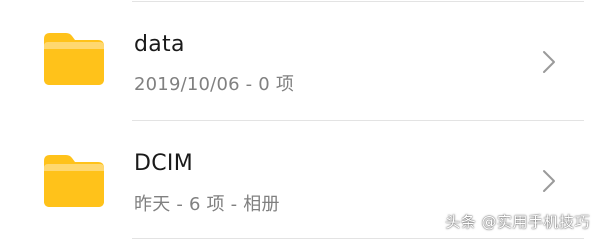  I want to click on watermark: 头条 @实用手机技巧, so click(517, 222).